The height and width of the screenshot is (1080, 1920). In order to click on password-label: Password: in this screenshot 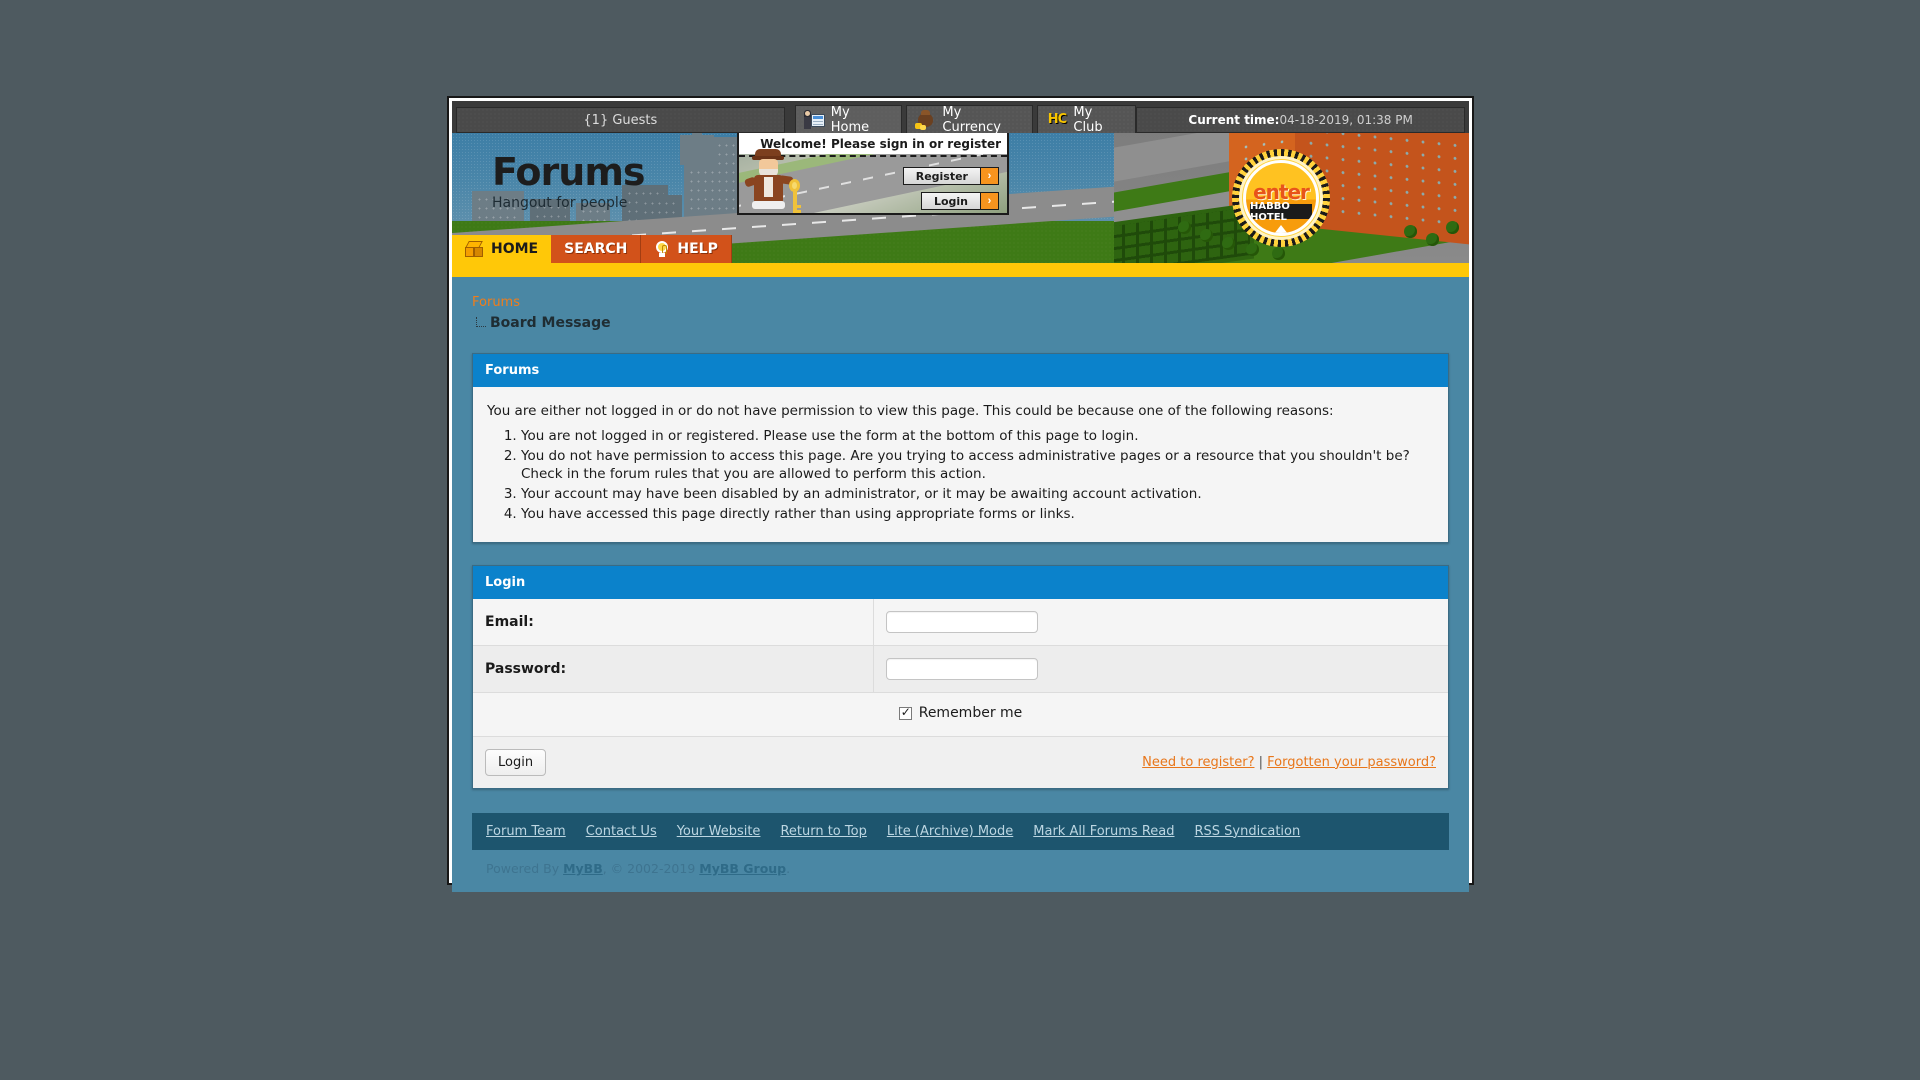, I will do `click(673, 669)`.